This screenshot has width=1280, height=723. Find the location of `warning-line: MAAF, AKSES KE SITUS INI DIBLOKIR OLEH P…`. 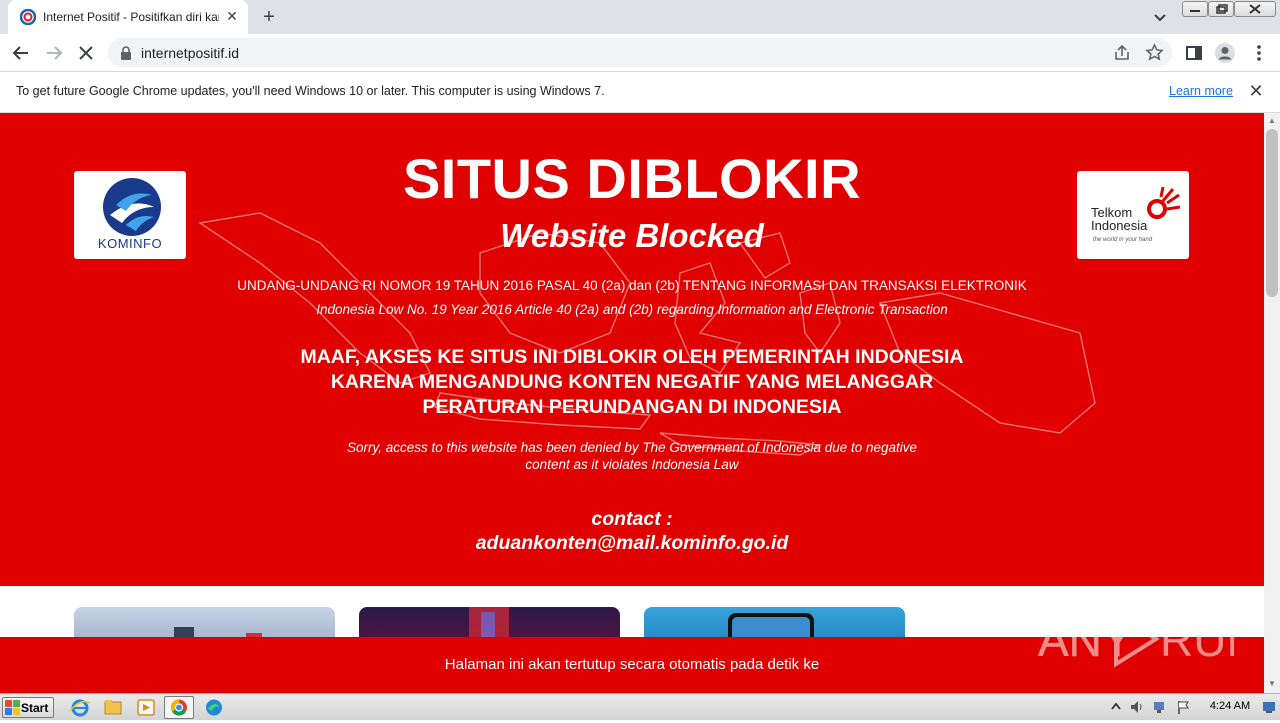

warning-line: MAAF, AKSES KE SITUS INI DIBLOKIR OLEH P… is located at coordinates (632, 357).